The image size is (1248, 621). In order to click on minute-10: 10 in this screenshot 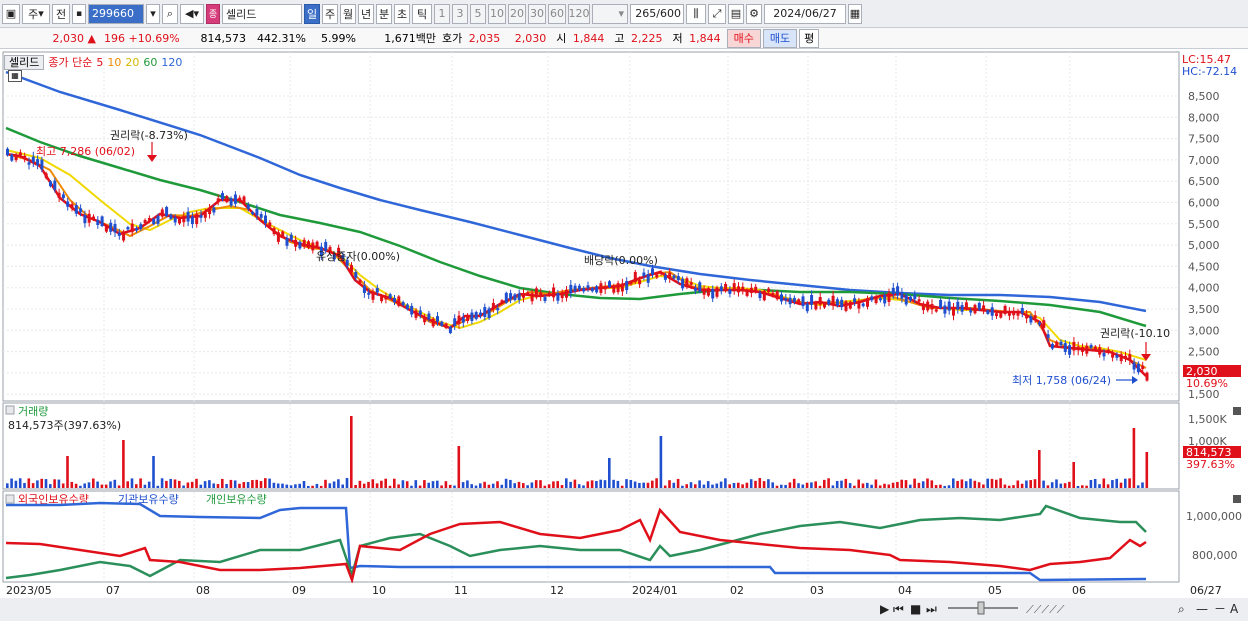, I will do `click(497, 13)`.